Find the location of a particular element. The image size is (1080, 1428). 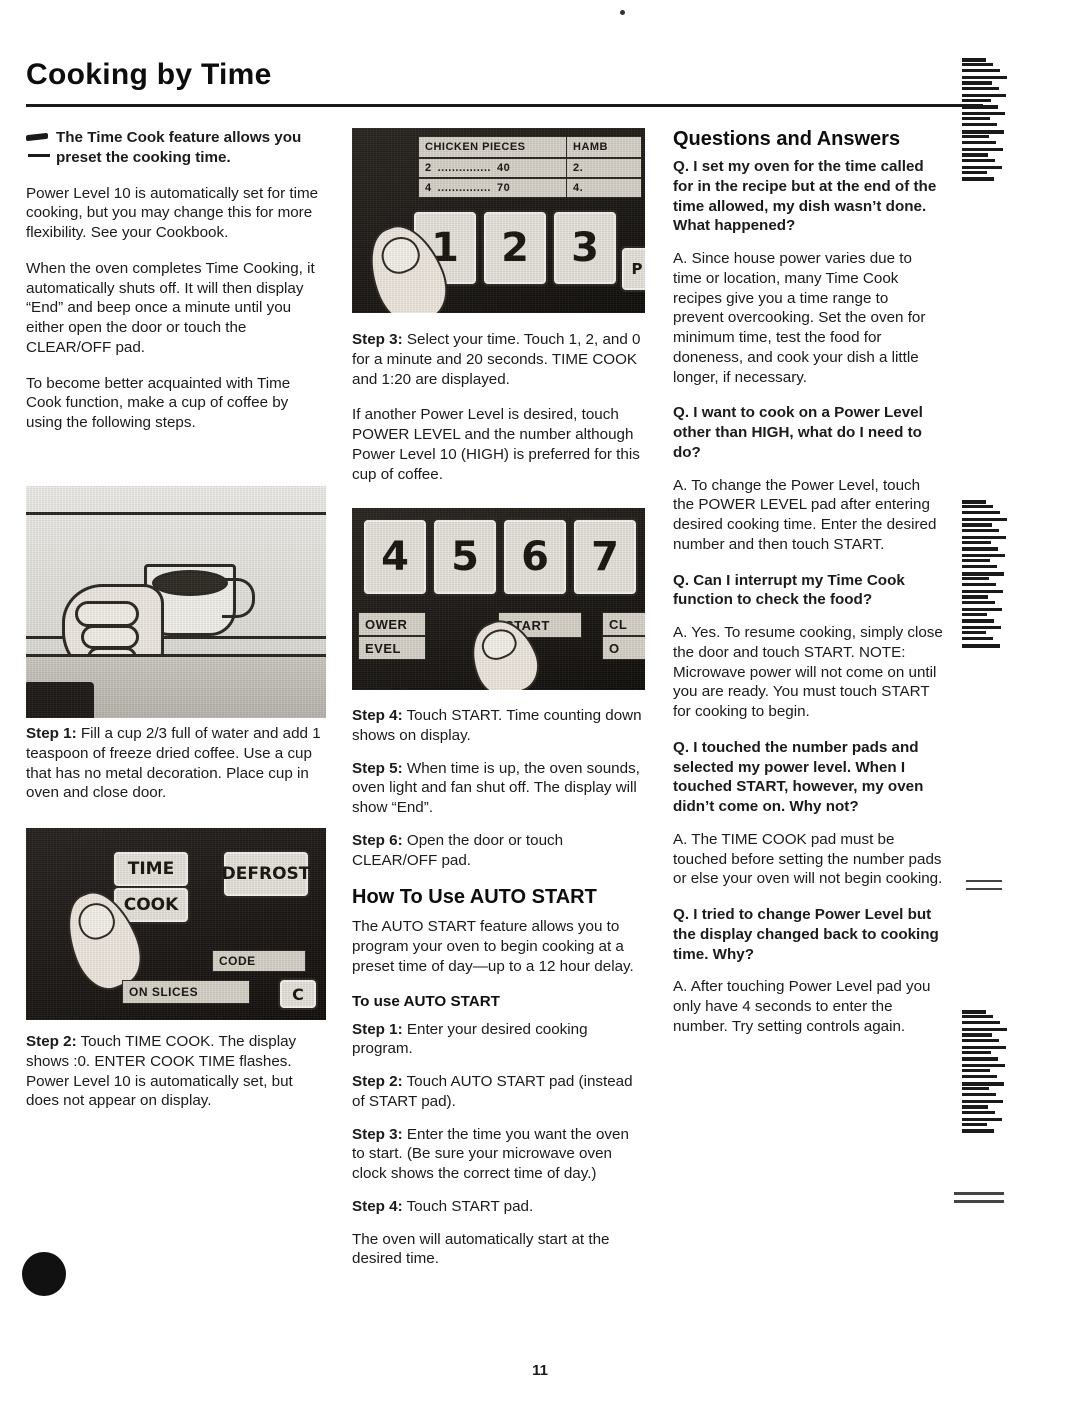

auto-start-subheading: To use AUTO START is located at coordinates (426, 1001).